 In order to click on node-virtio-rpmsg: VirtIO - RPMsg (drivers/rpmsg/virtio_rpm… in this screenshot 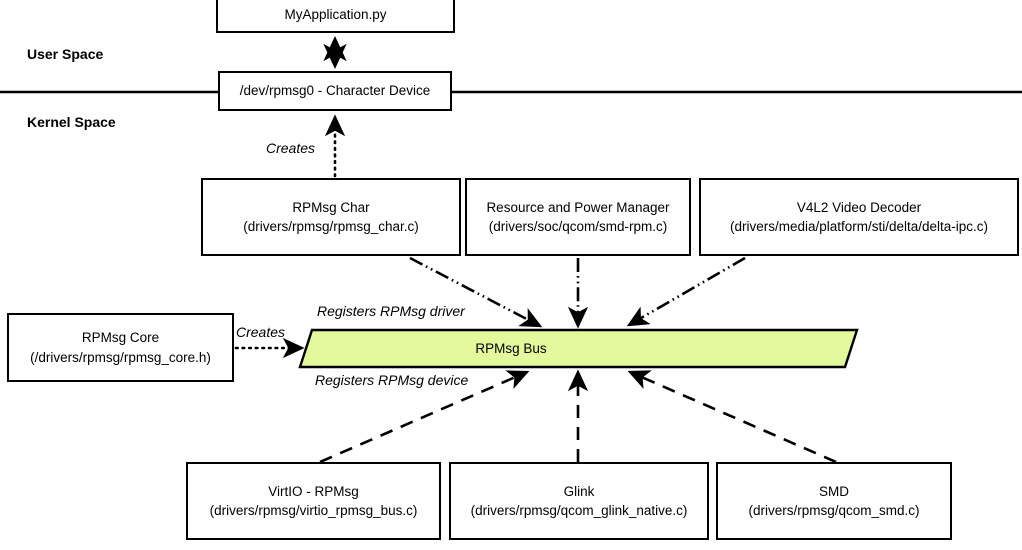, I will do `click(313, 501)`.